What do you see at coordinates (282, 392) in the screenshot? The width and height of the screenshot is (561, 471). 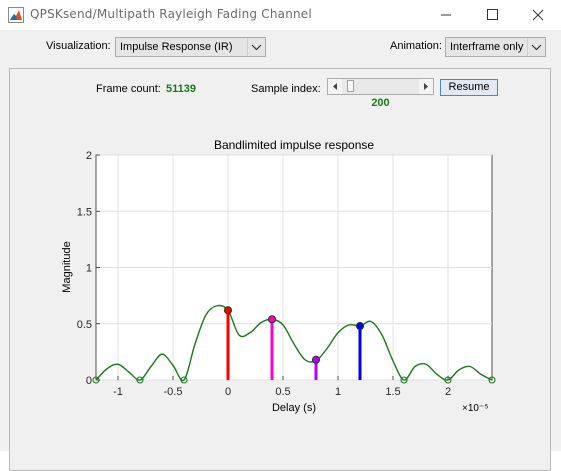 I see `x-tick-label: 0.5` at bounding box center [282, 392].